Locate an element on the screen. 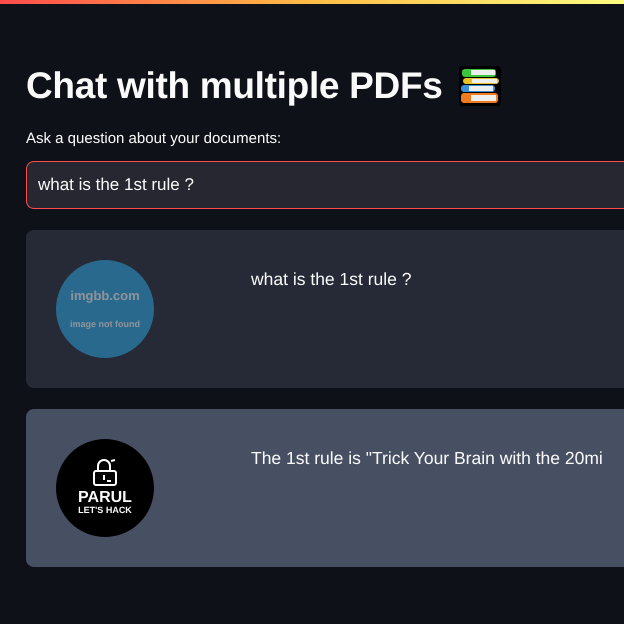 This screenshot has width=624, height=624. message-text: what is the 1st rule ? is located at coordinates (331, 279).